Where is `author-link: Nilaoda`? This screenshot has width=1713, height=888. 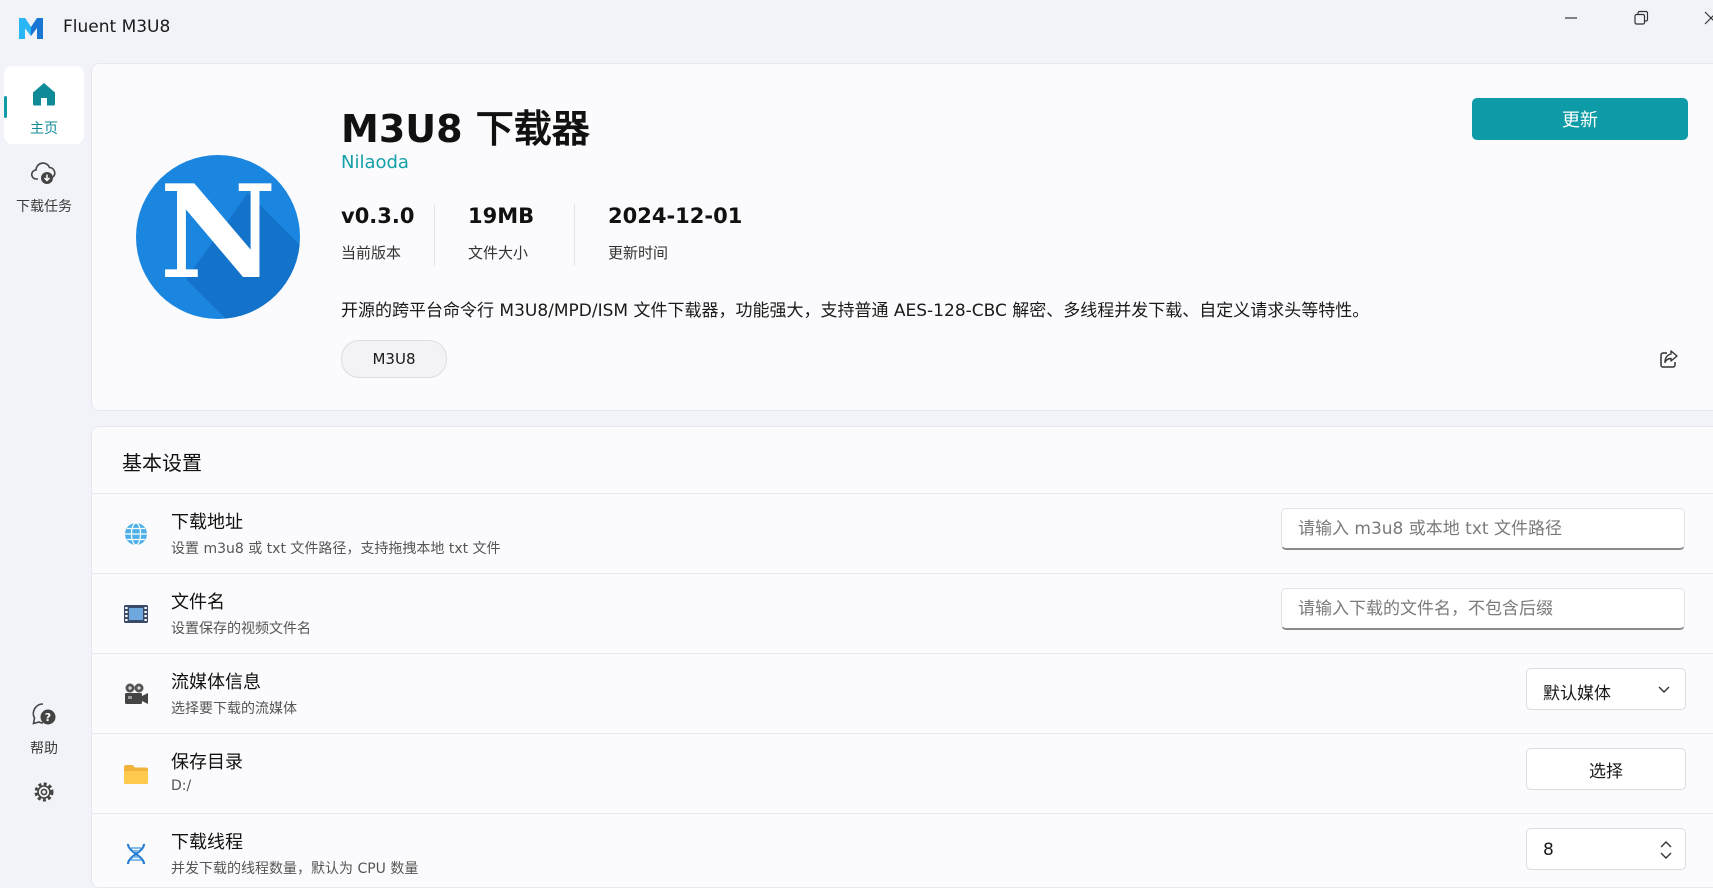 author-link: Nilaoda is located at coordinates (375, 162).